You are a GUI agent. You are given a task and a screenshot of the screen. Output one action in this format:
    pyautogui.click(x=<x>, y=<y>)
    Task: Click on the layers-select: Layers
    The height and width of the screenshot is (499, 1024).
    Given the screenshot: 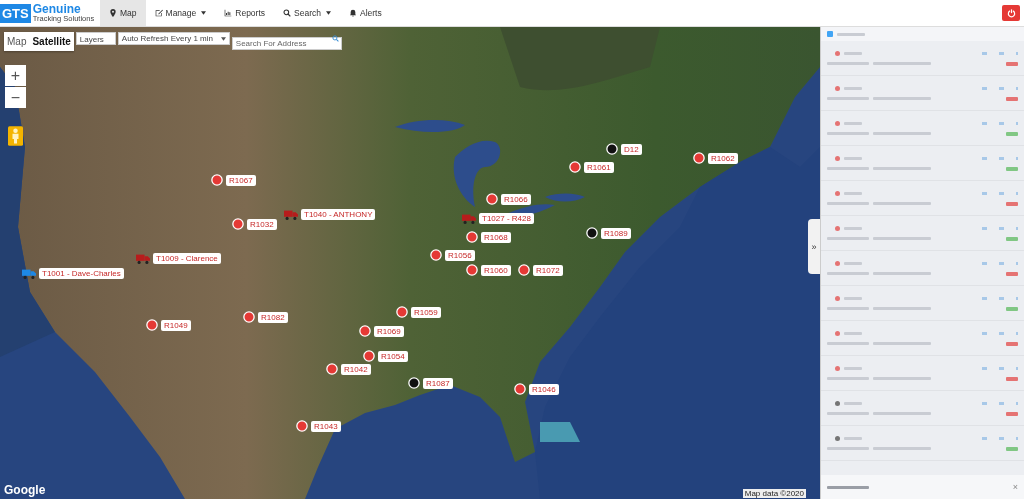 What is the action you would take?
    pyautogui.click(x=95, y=38)
    